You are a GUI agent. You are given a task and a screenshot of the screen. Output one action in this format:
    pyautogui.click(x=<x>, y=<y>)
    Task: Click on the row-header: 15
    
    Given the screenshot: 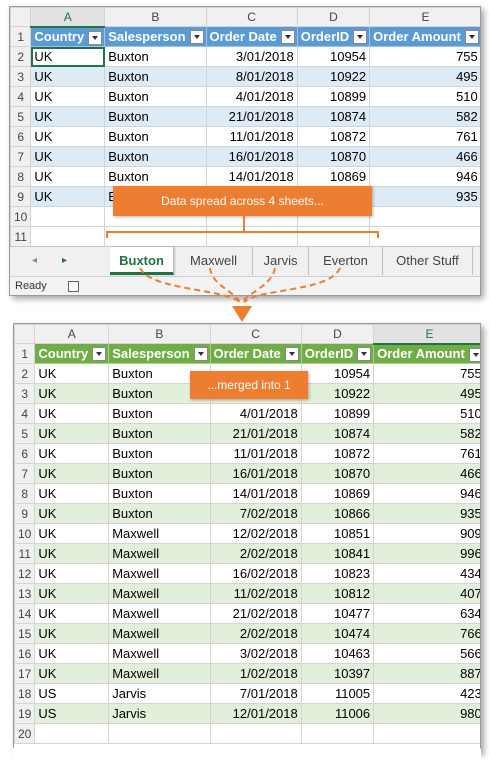 What is the action you would take?
    pyautogui.click(x=25, y=633)
    